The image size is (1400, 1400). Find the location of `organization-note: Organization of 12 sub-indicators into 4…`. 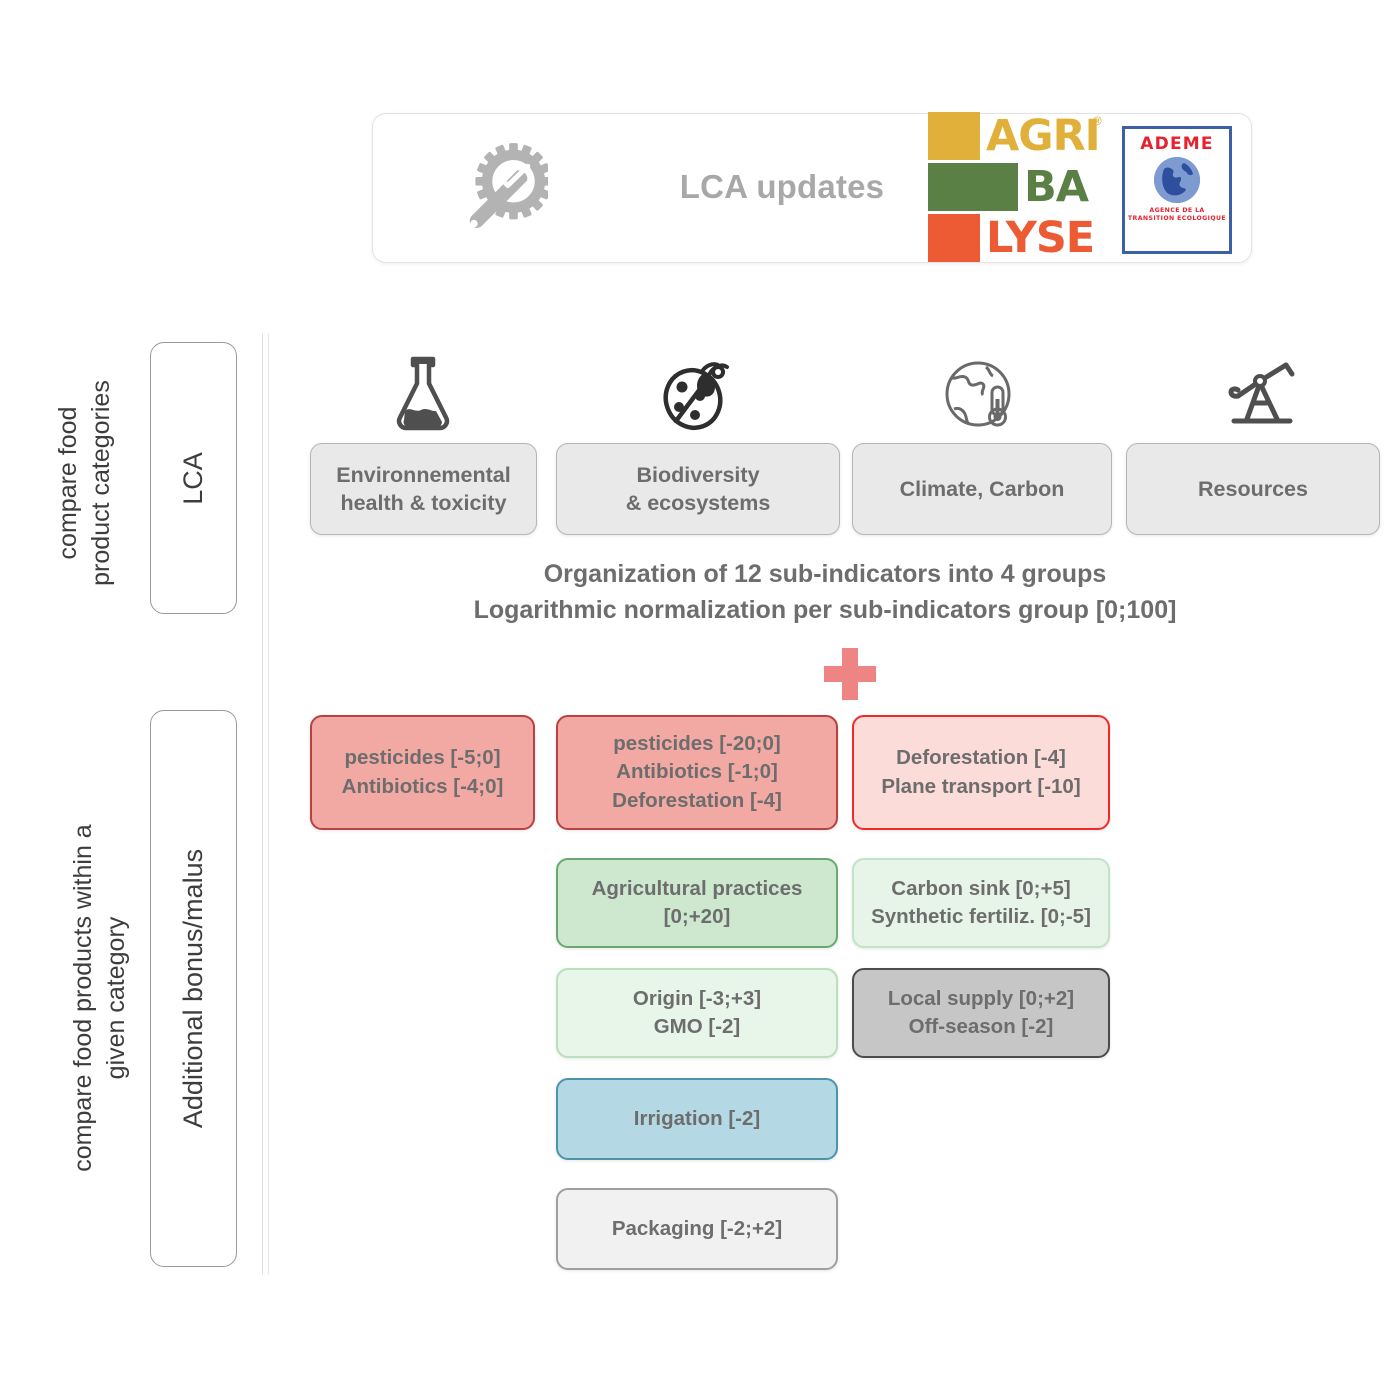

organization-note: Organization of 12 sub-indicators into 4… is located at coordinates (825, 592).